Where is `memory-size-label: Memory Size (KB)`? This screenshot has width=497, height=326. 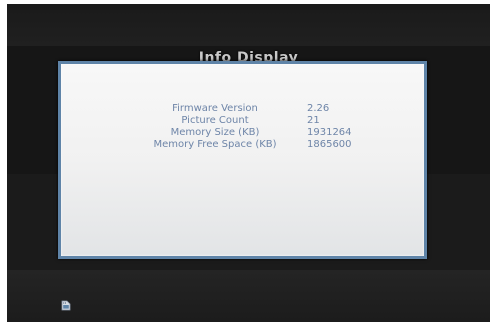
memory-size-label: Memory Size (KB) is located at coordinates (215, 132).